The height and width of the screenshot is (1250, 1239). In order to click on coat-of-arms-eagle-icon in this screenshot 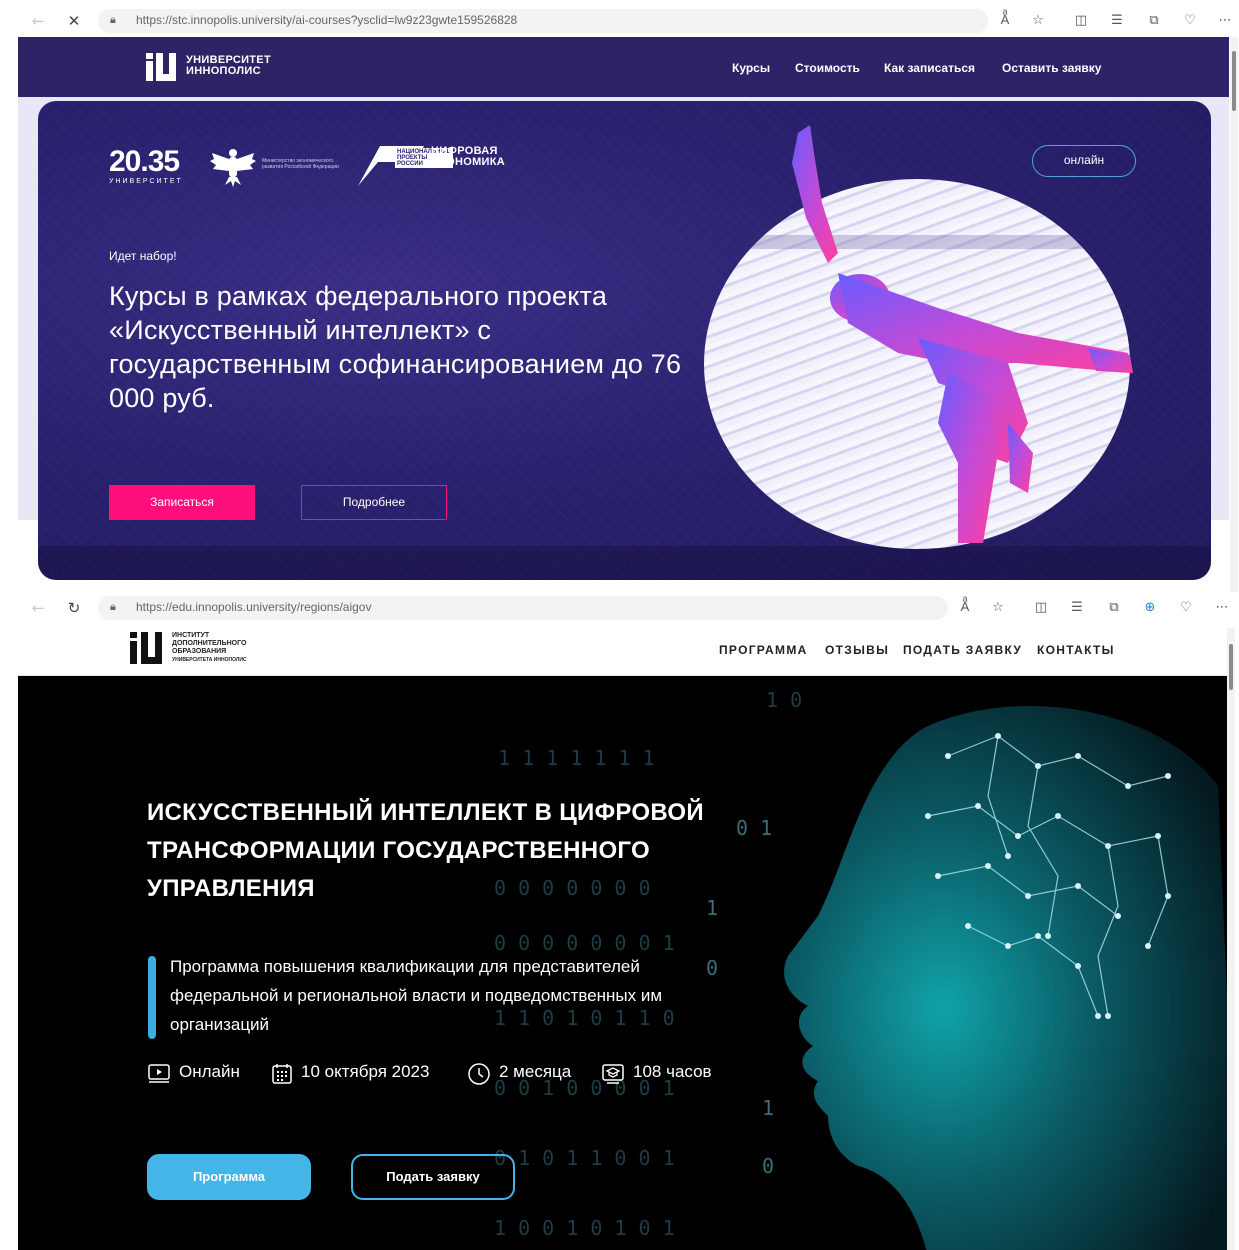, I will do `click(233, 168)`.